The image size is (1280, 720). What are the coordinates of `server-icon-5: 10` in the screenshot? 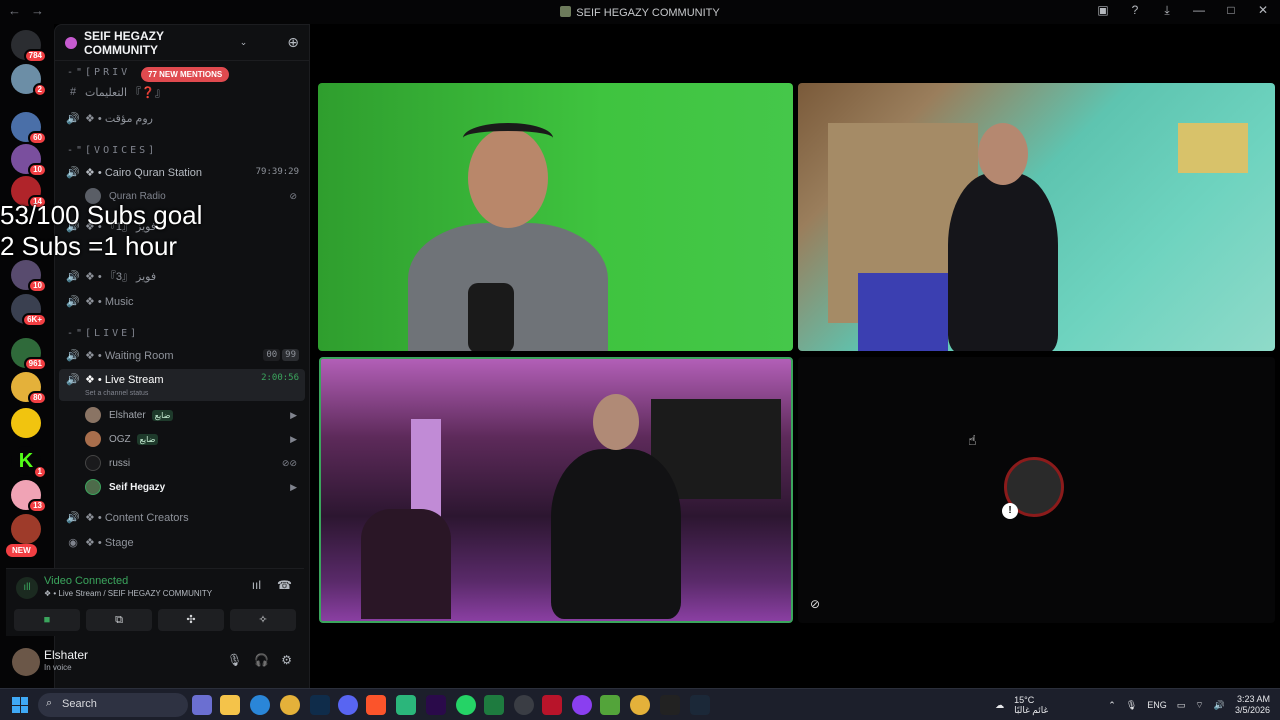 It's located at (29, 276).